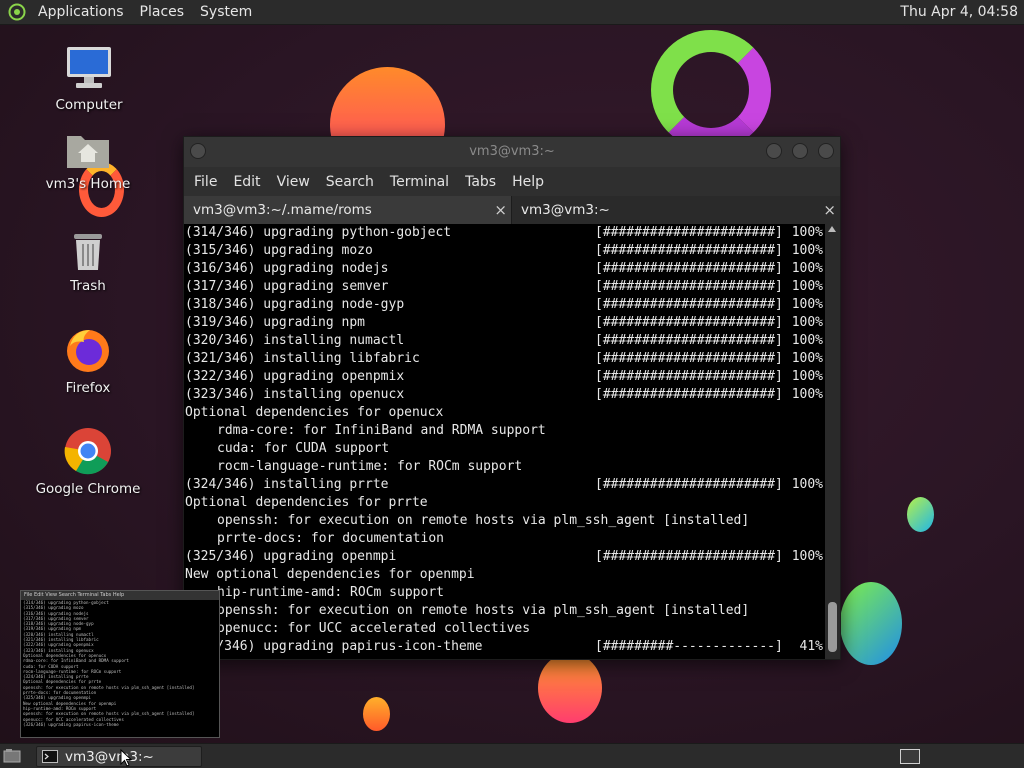  Describe the element at coordinates (287, 286) in the screenshot. I see `terminal-line-text: (317/346) upgrading semver` at that location.